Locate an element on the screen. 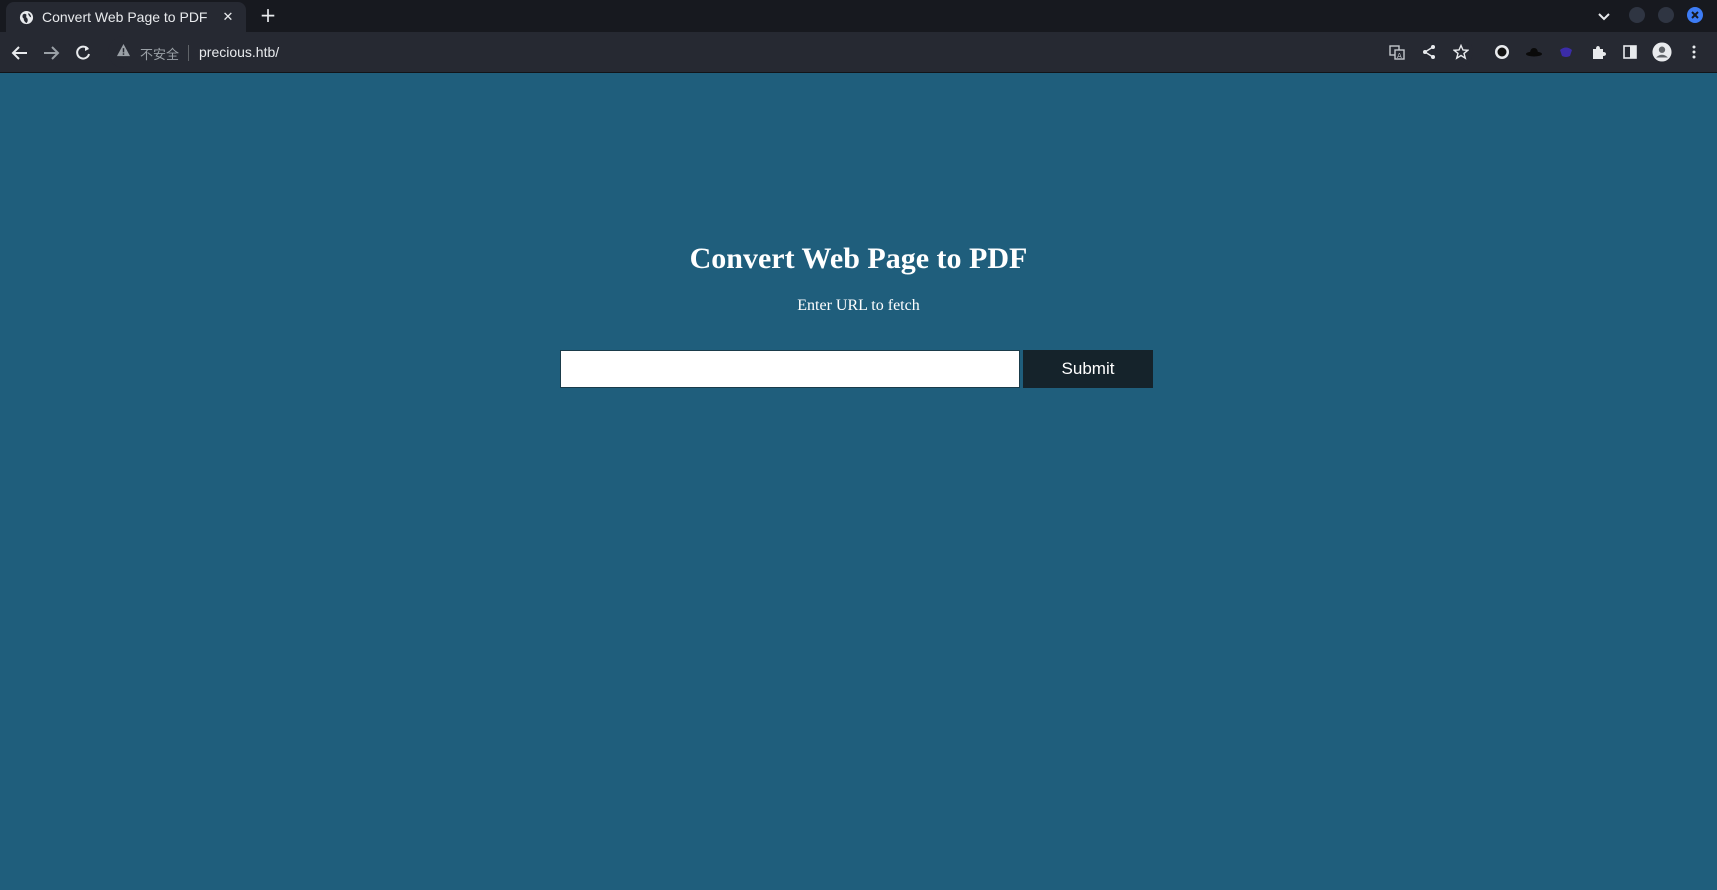  new-tab-button: + is located at coordinates (268, 15).